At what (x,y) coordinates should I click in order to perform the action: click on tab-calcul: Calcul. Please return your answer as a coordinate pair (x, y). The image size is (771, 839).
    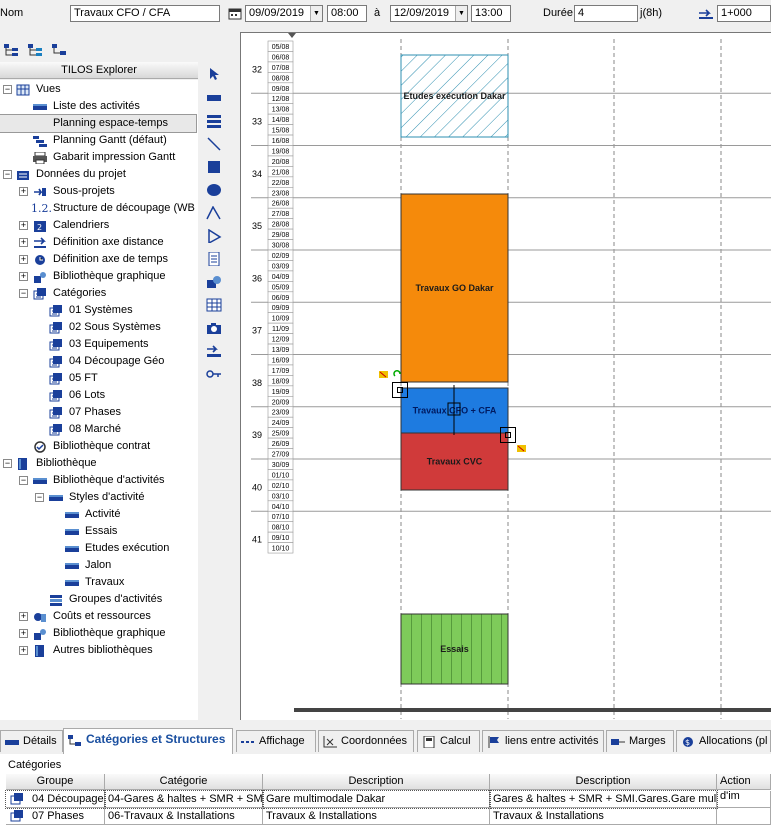
    Looking at the image, I should click on (448, 741).